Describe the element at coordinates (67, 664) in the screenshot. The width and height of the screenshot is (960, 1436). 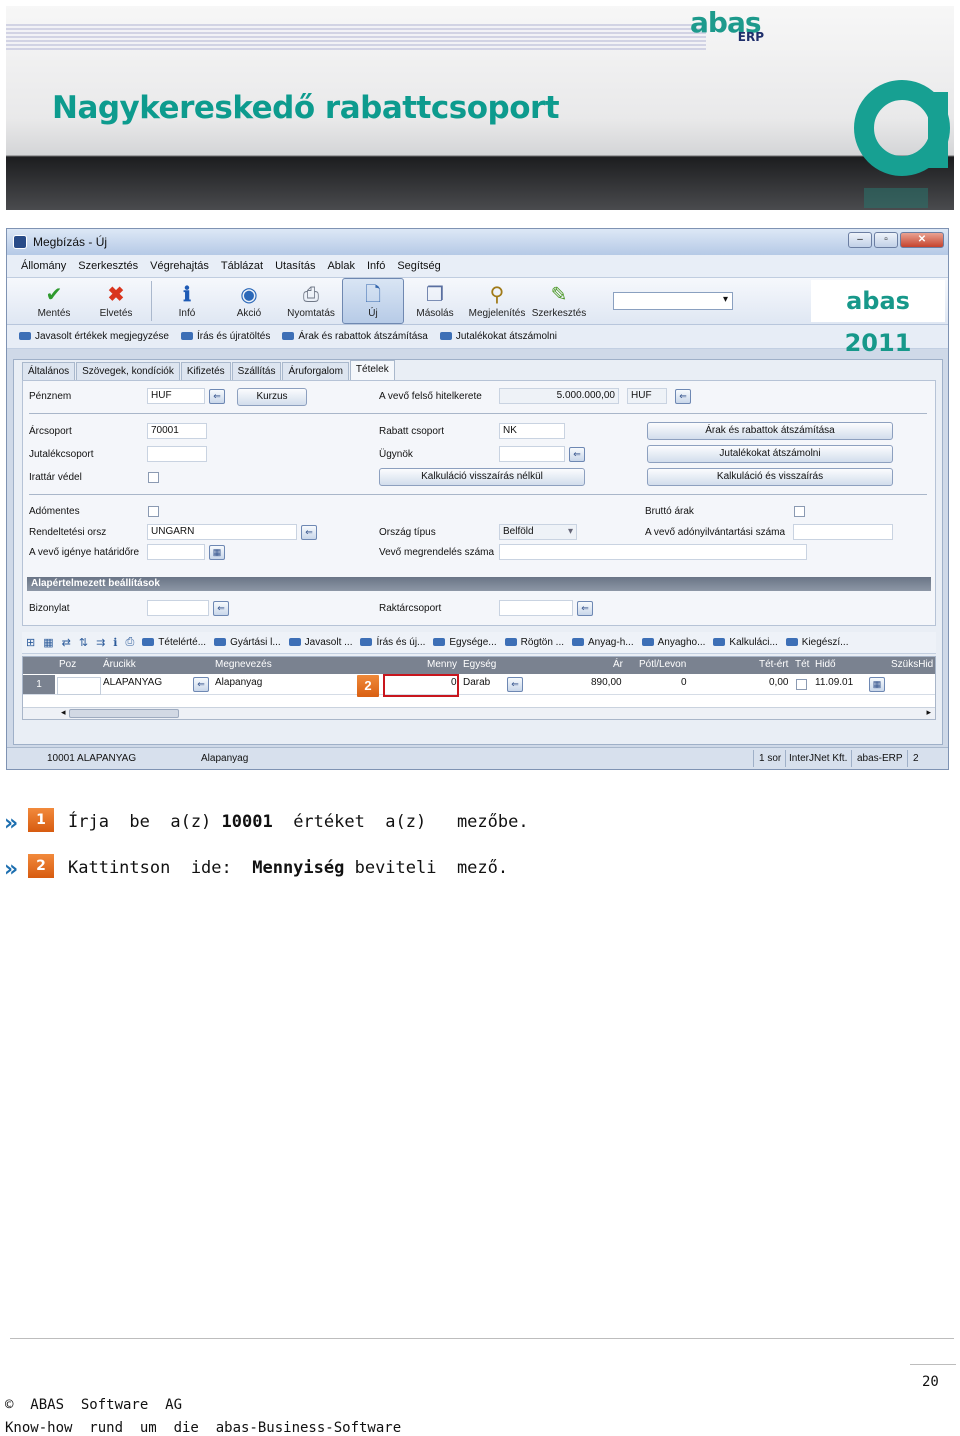
I see `col-header-poz: Poz` at that location.